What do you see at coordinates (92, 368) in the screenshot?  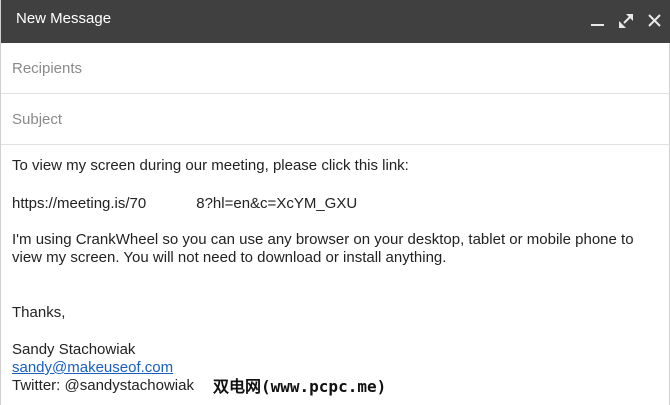 I see `signature-email-link: sandy@makeuseof.com` at bounding box center [92, 368].